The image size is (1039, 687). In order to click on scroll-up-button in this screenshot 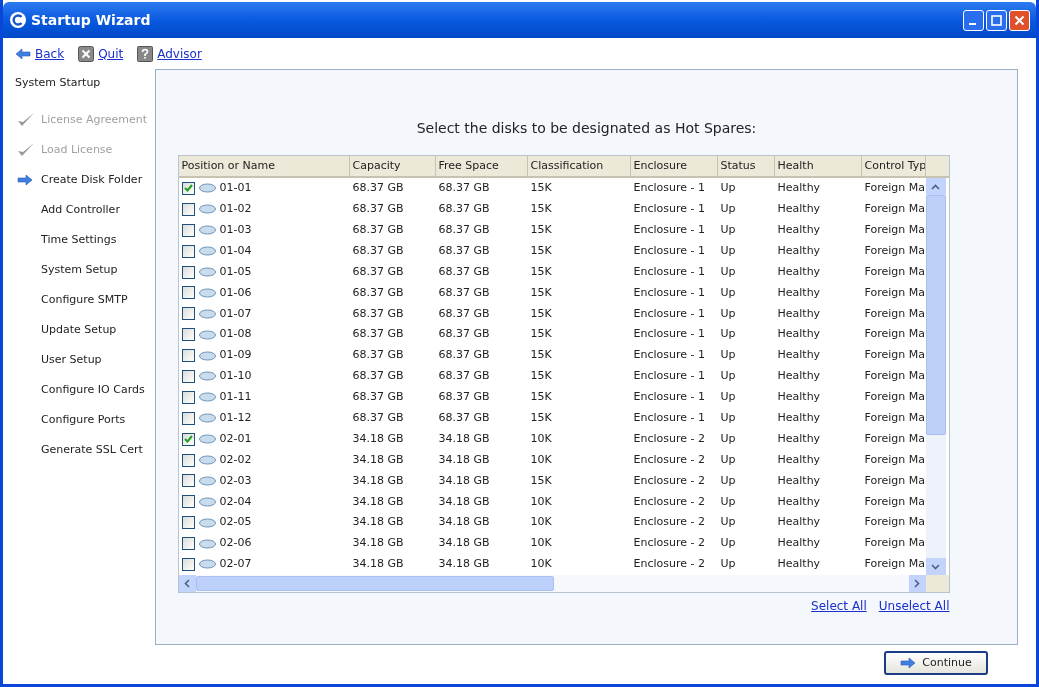, I will do `click(935, 186)`.